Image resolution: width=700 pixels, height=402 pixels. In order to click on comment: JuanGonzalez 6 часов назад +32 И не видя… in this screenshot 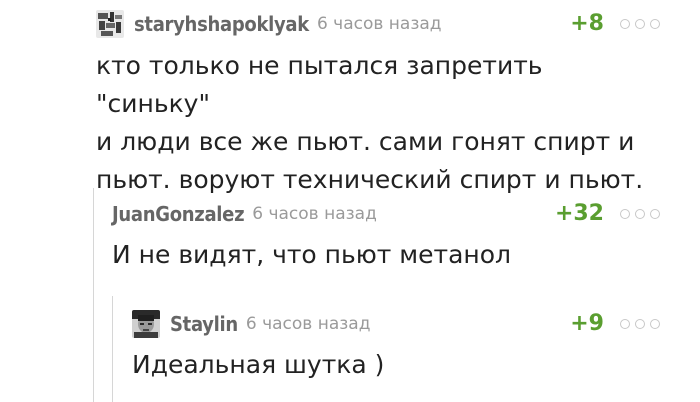, I will do `click(386, 237)`.